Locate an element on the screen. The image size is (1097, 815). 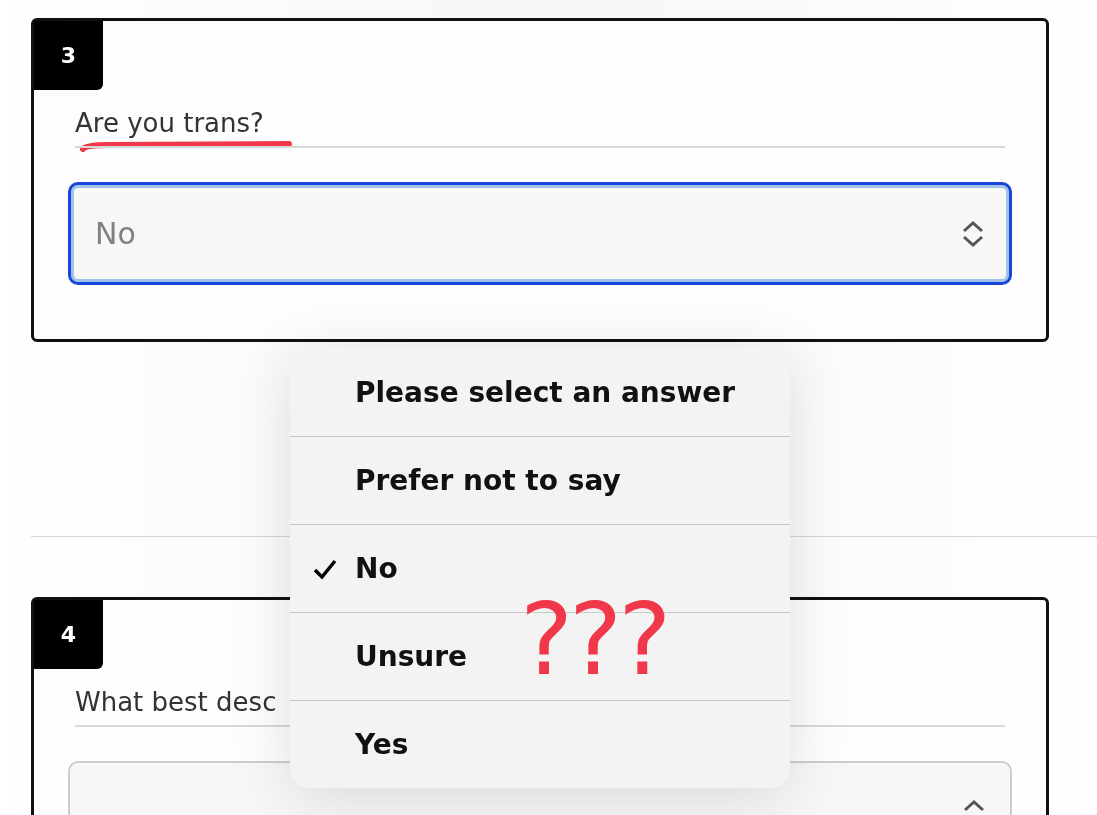
question-text: Are you trans? is located at coordinates (169, 123).